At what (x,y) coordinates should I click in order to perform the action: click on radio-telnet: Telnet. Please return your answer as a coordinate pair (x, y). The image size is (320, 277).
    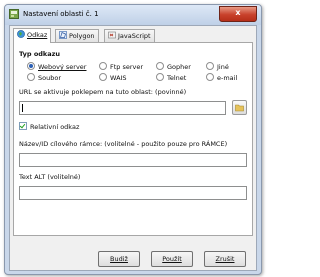
    Looking at the image, I should click on (171, 77).